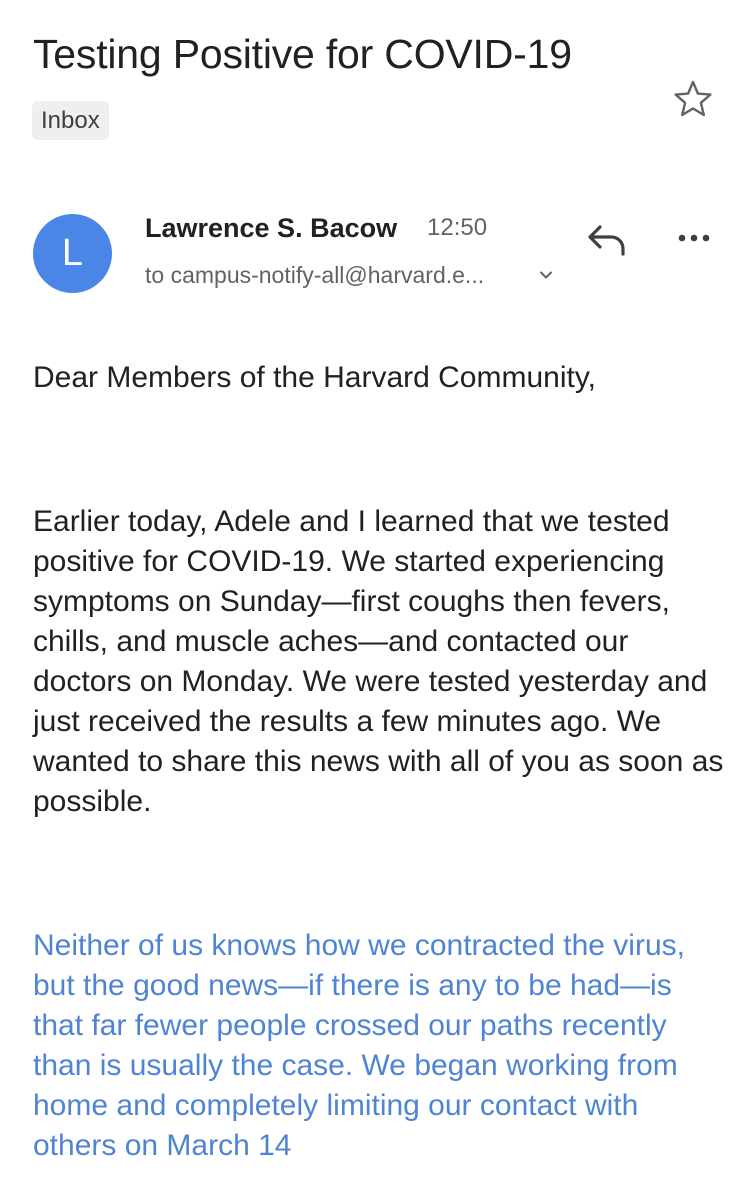 This screenshot has height=1195, width=750. Describe the element at coordinates (546, 275) in the screenshot. I see `chevron-down-icon` at that location.